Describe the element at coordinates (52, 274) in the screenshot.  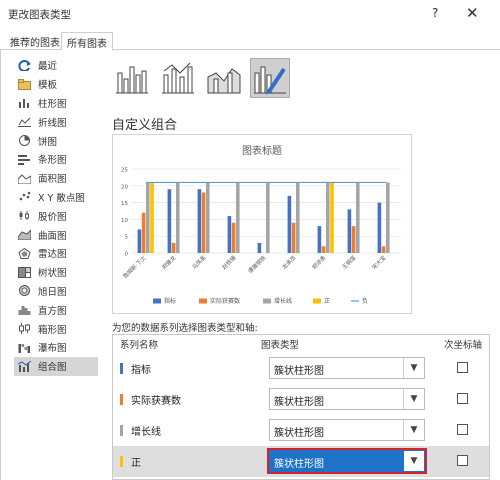
I see `sidebar-item-label: 树状图` at that location.